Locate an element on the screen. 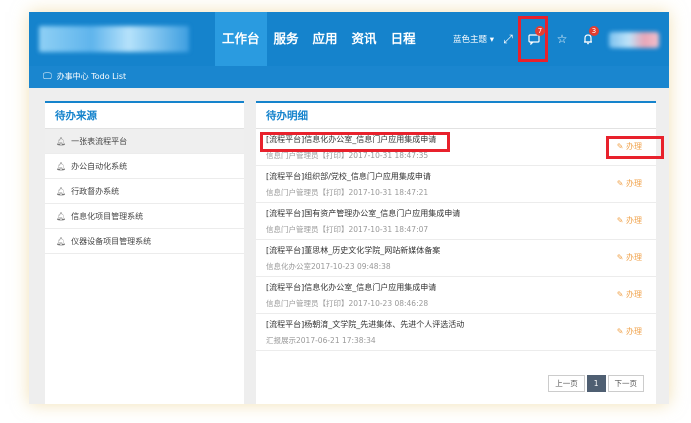  pagination: 上一页 1 下一页 is located at coordinates (596, 383).